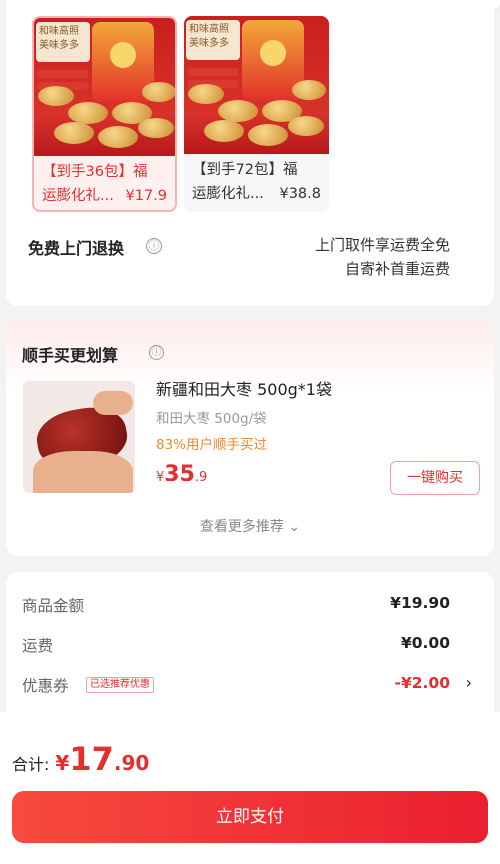 Image resolution: width=500 pixels, height=864 pixels. I want to click on recommend-product-image, so click(79, 437).